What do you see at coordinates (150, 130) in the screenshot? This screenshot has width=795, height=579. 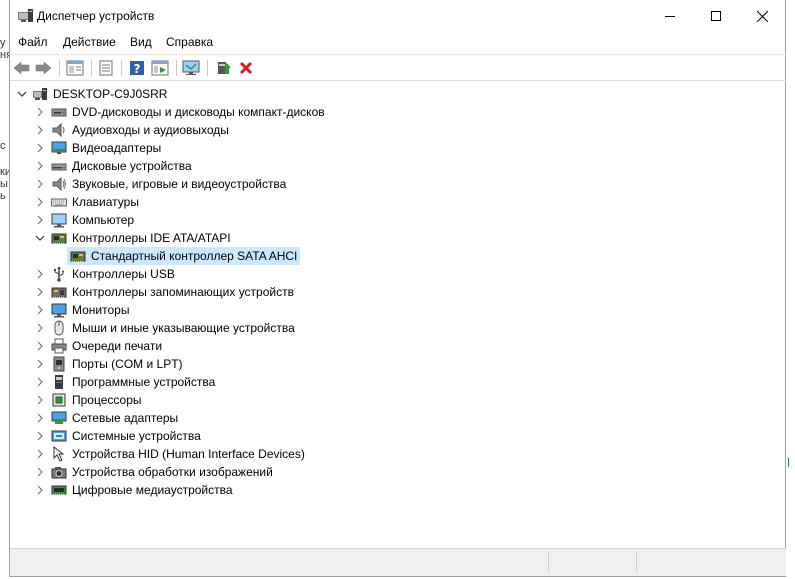 I see `tree-item-label: Аудиовходы и аудиовыходы` at bounding box center [150, 130].